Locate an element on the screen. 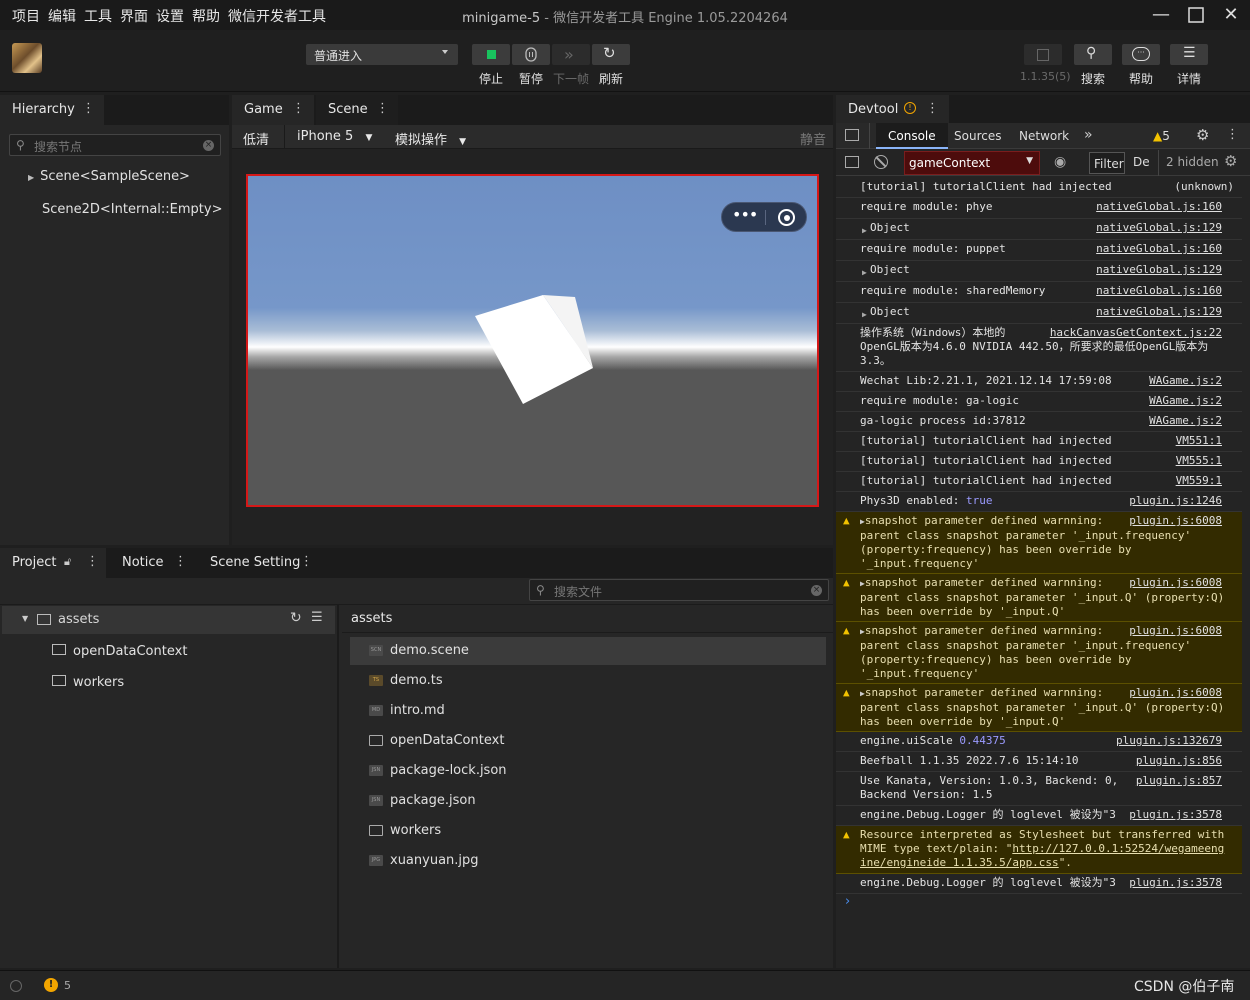  tree-item-workers: workers is located at coordinates (88, 682).